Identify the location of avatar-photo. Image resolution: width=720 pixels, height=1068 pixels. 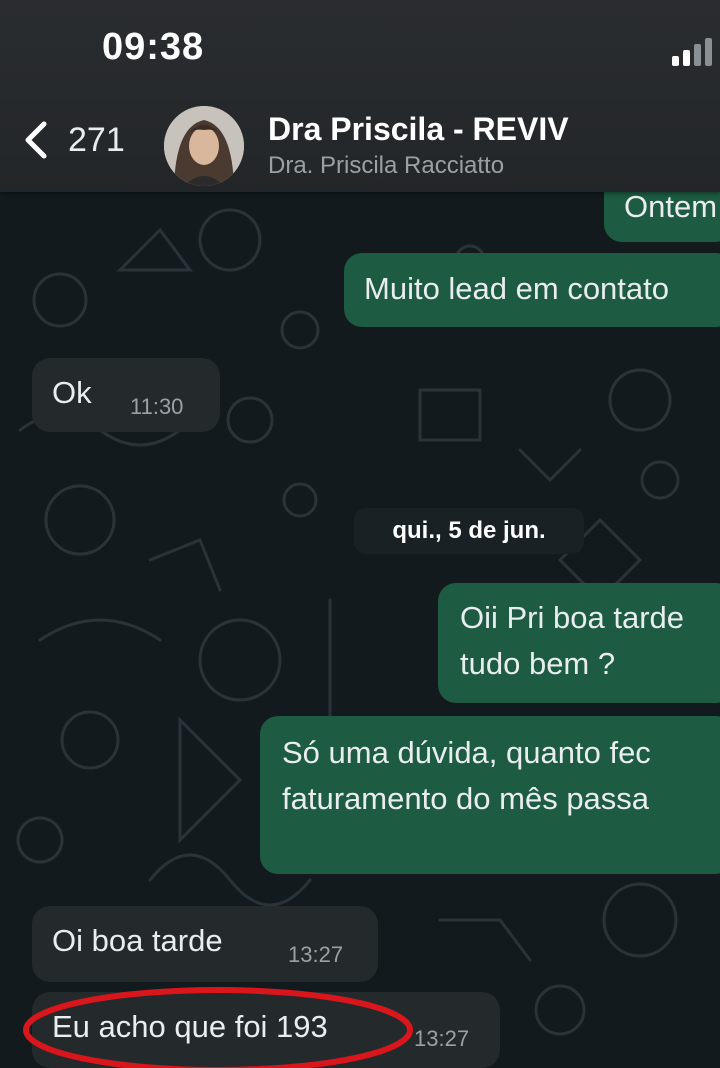
(204, 146).